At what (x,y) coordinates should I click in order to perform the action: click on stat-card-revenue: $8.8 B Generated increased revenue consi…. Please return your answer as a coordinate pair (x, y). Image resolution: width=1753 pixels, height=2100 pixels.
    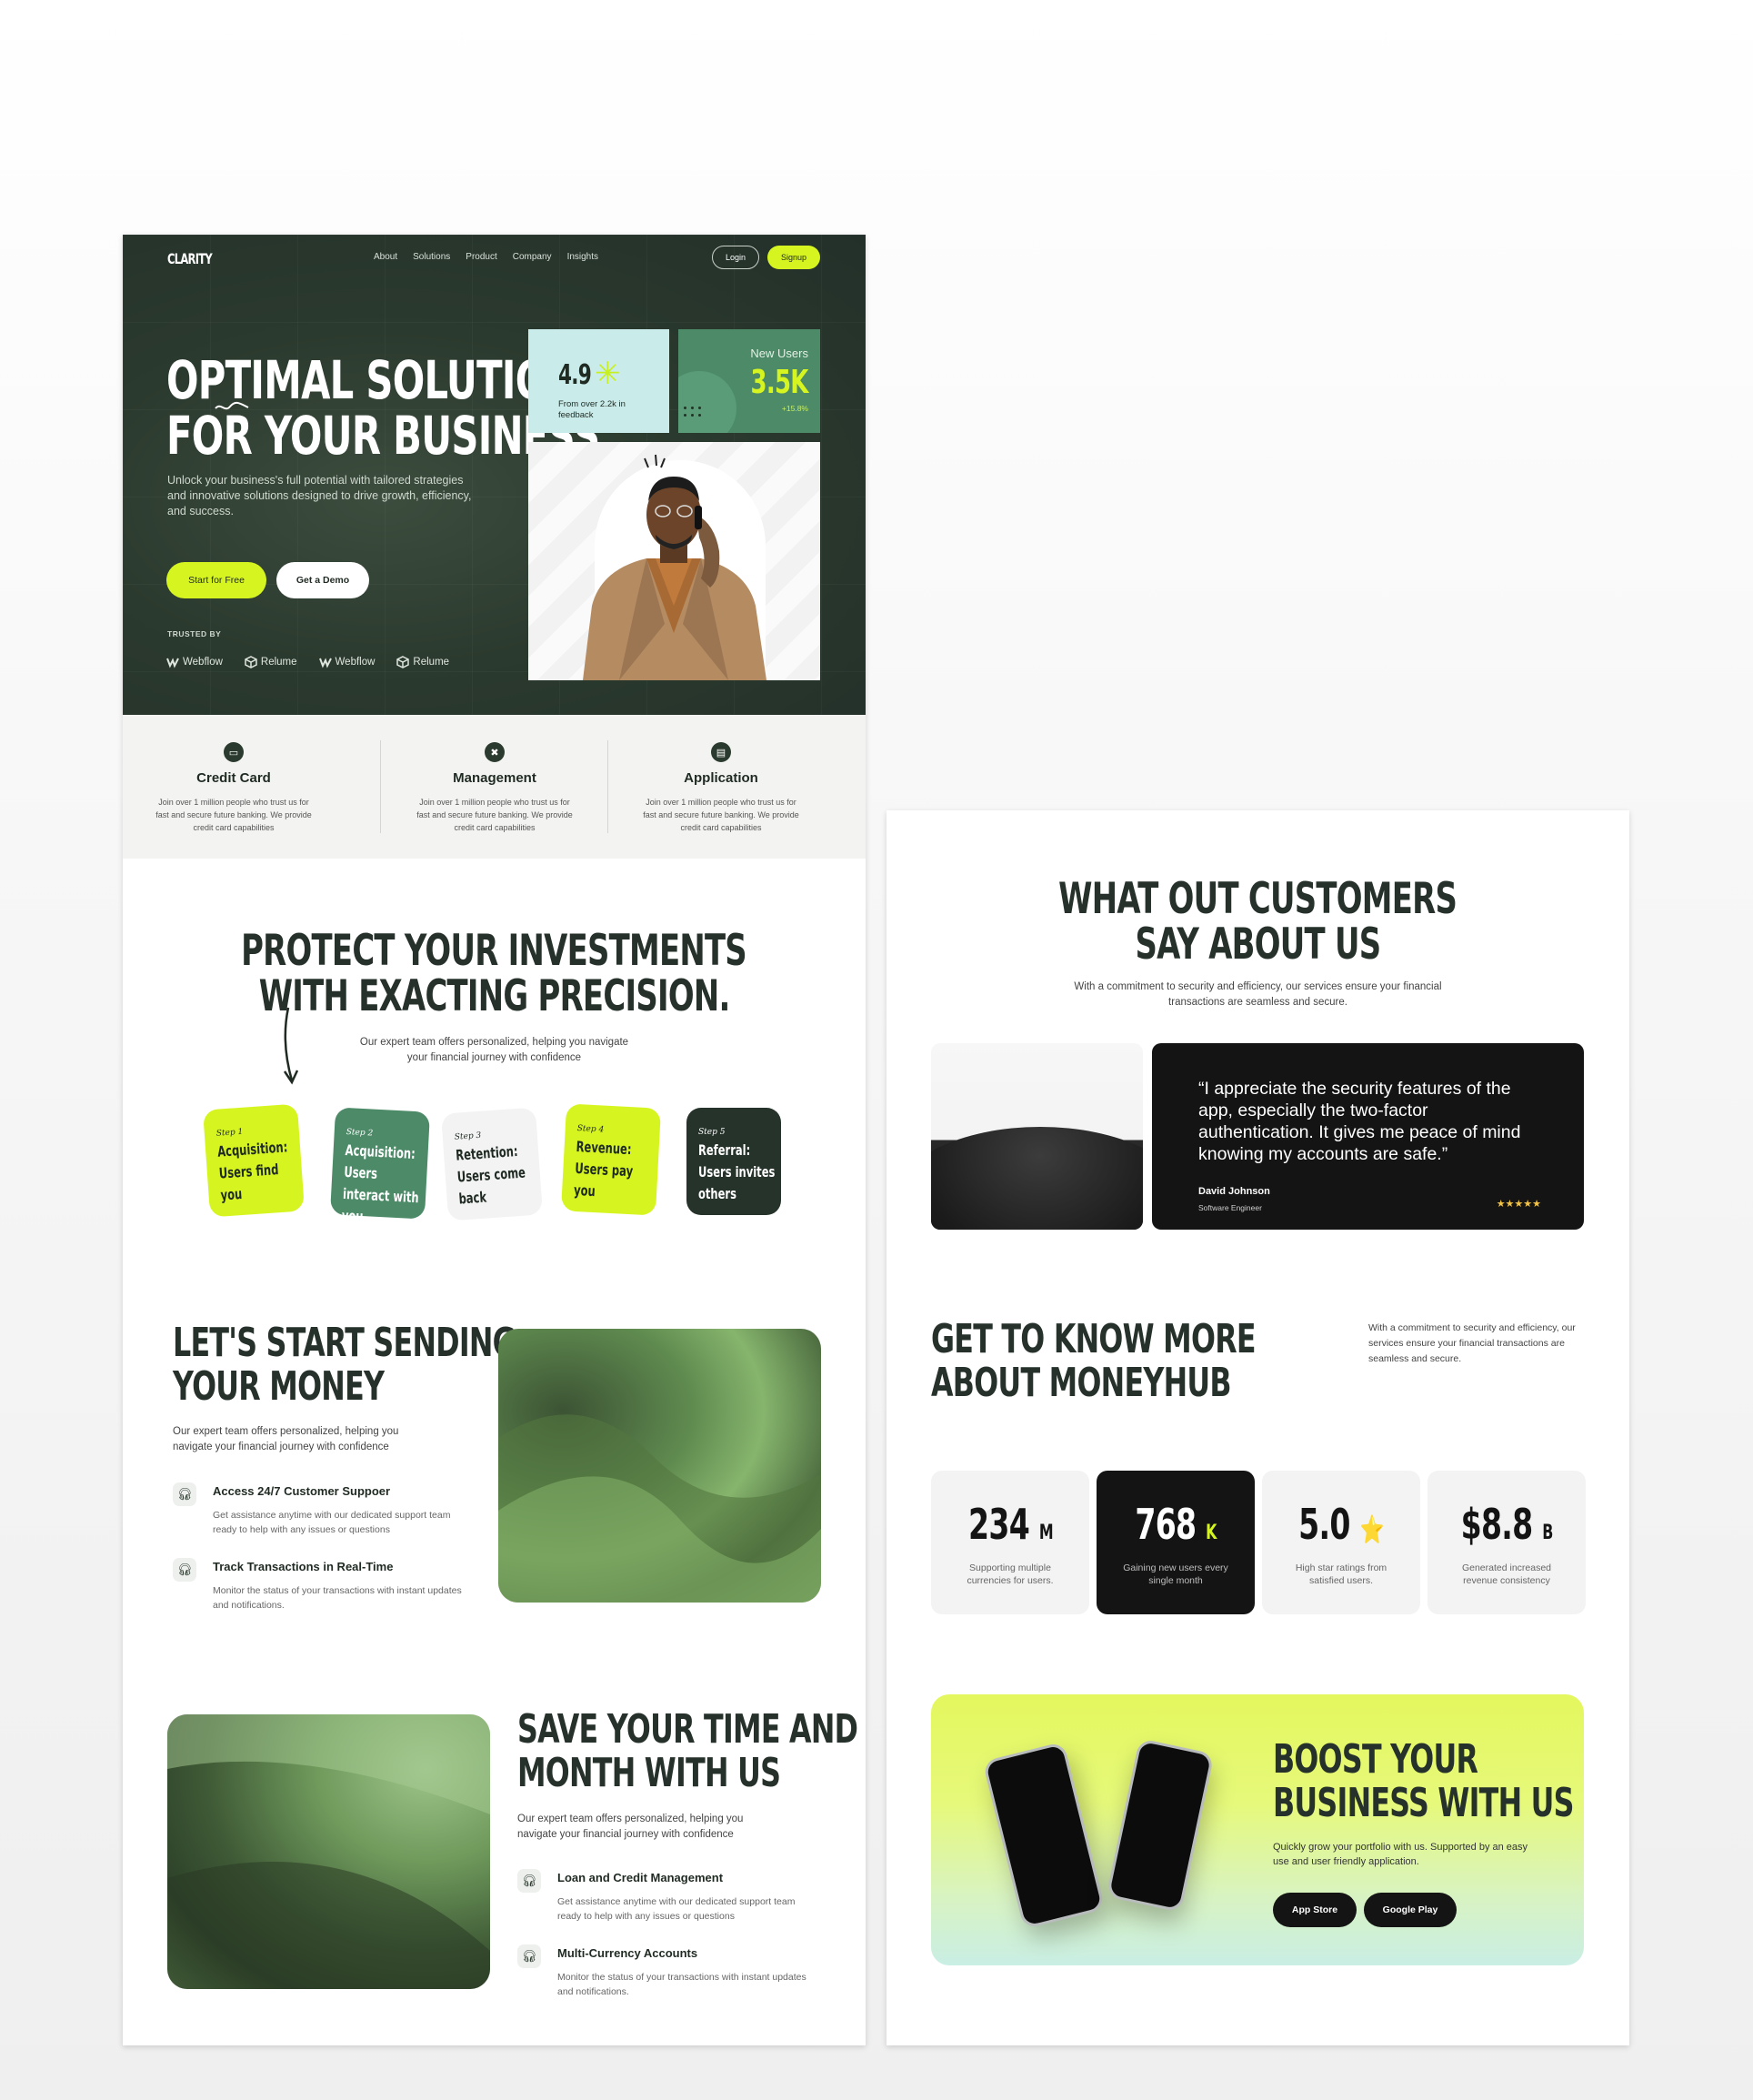
    Looking at the image, I should click on (1506, 1542).